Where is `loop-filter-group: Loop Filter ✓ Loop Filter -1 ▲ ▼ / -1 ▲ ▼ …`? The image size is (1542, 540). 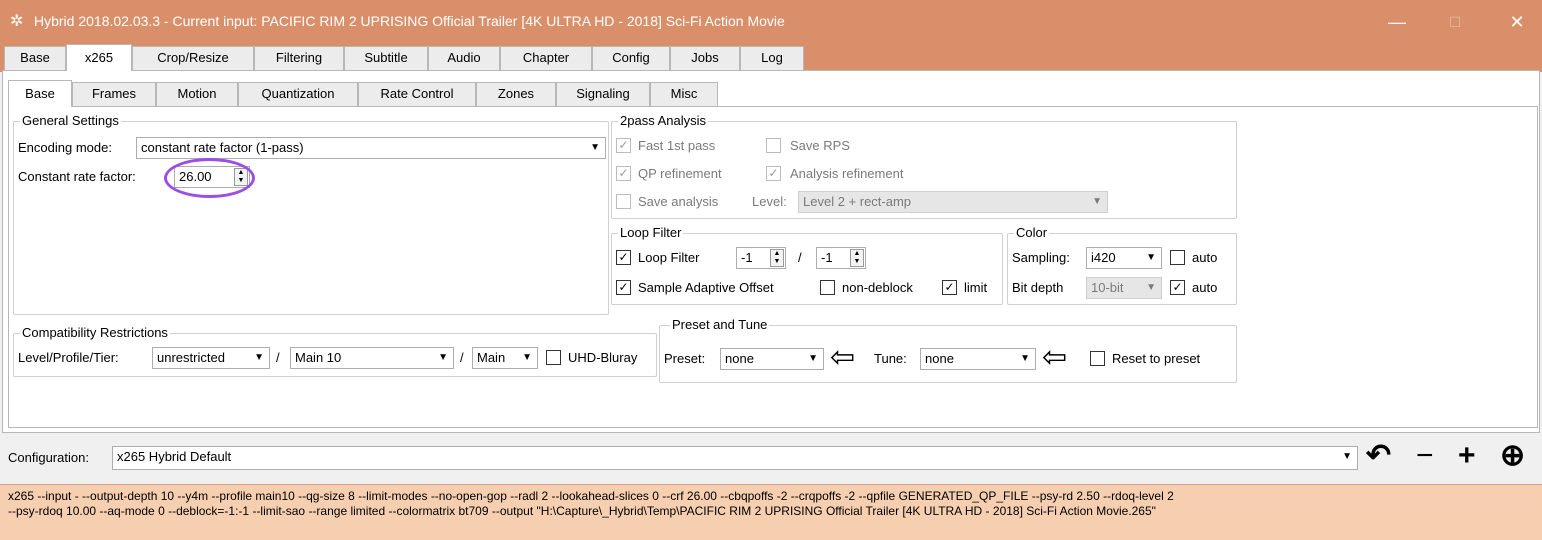 loop-filter-group: Loop Filter ✓ Loop Filter -1 ▲ ▼ / -1 ▲ ▼ … is located at coordinates (807, 265).